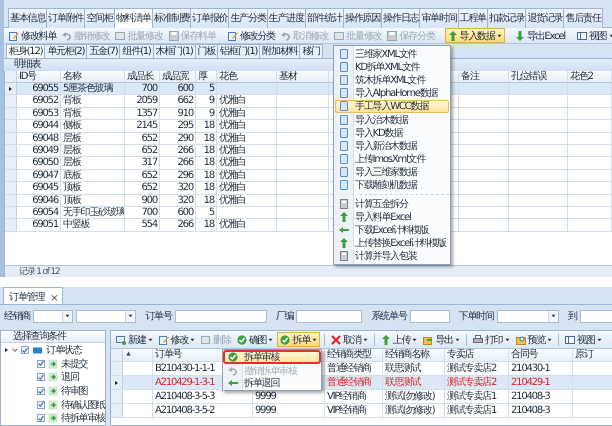 The width and height of the screenshot is (612, 426). Describe the element at coordinates (210, 18) in the screenshot. I see `tab: 订单报价` at that location.